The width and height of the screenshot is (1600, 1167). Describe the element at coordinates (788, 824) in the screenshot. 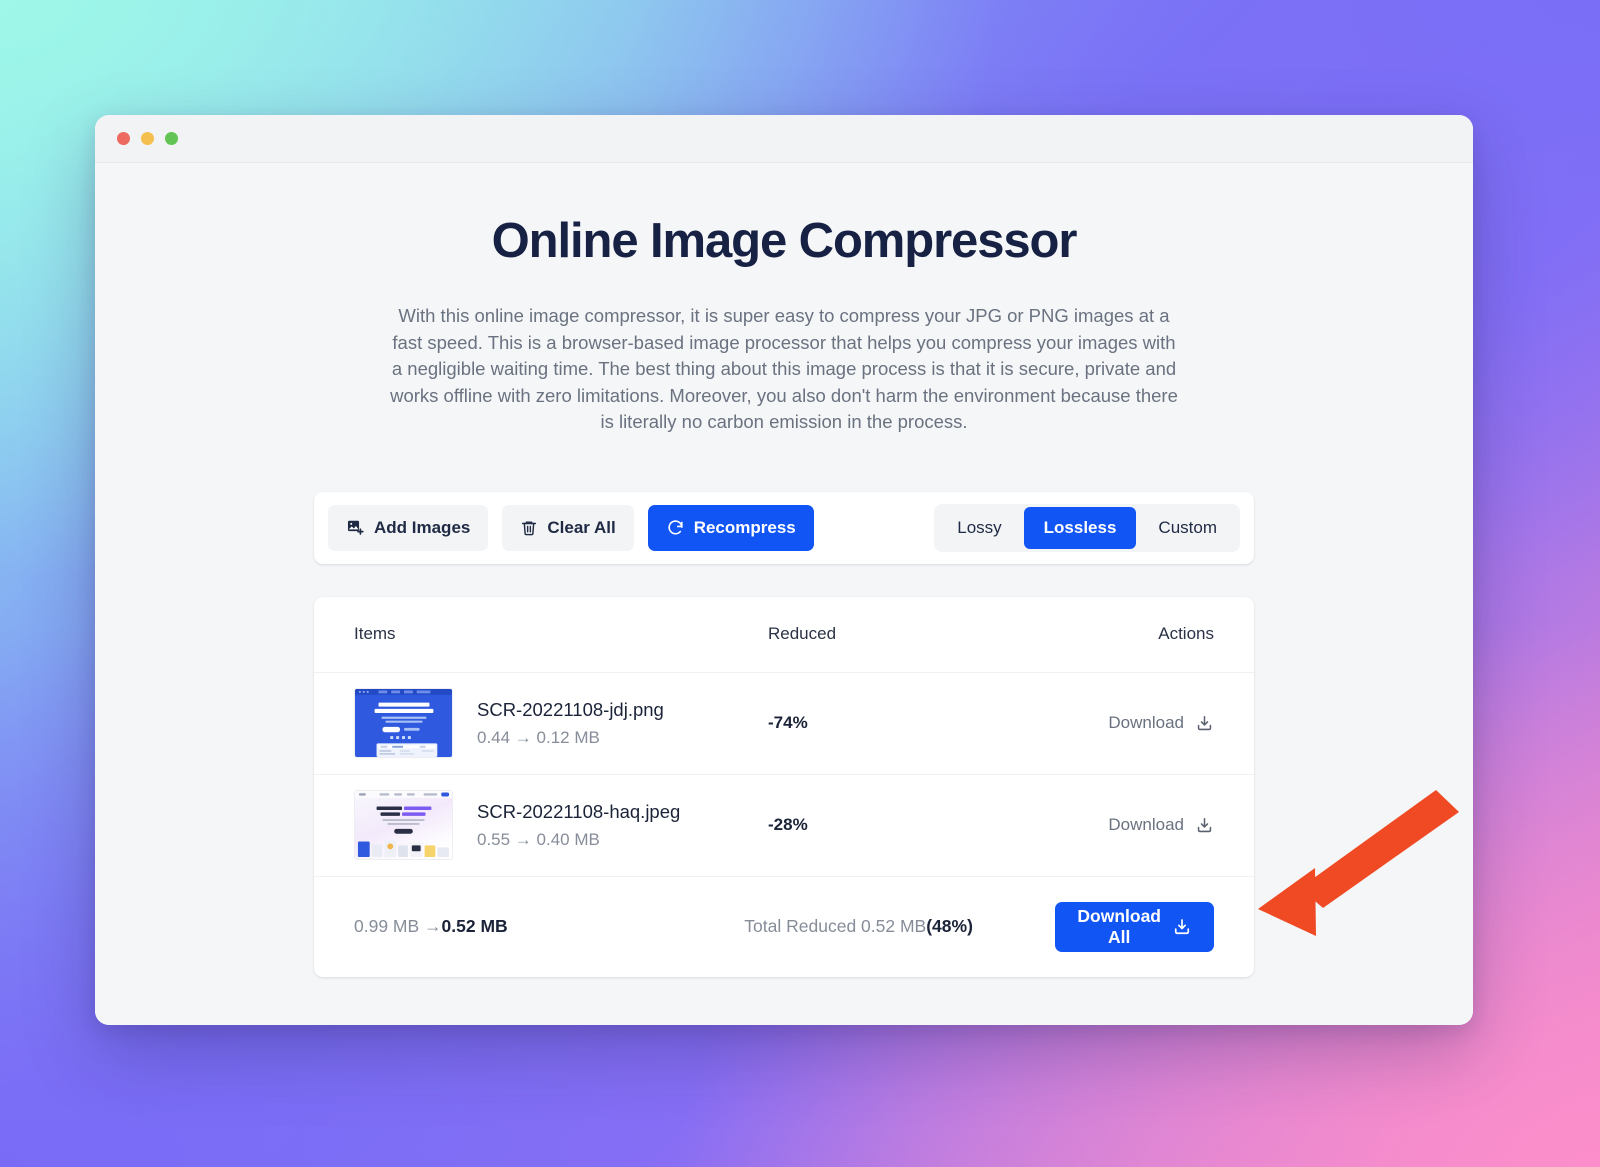

I see `reduced-percent: -28%` at that location.